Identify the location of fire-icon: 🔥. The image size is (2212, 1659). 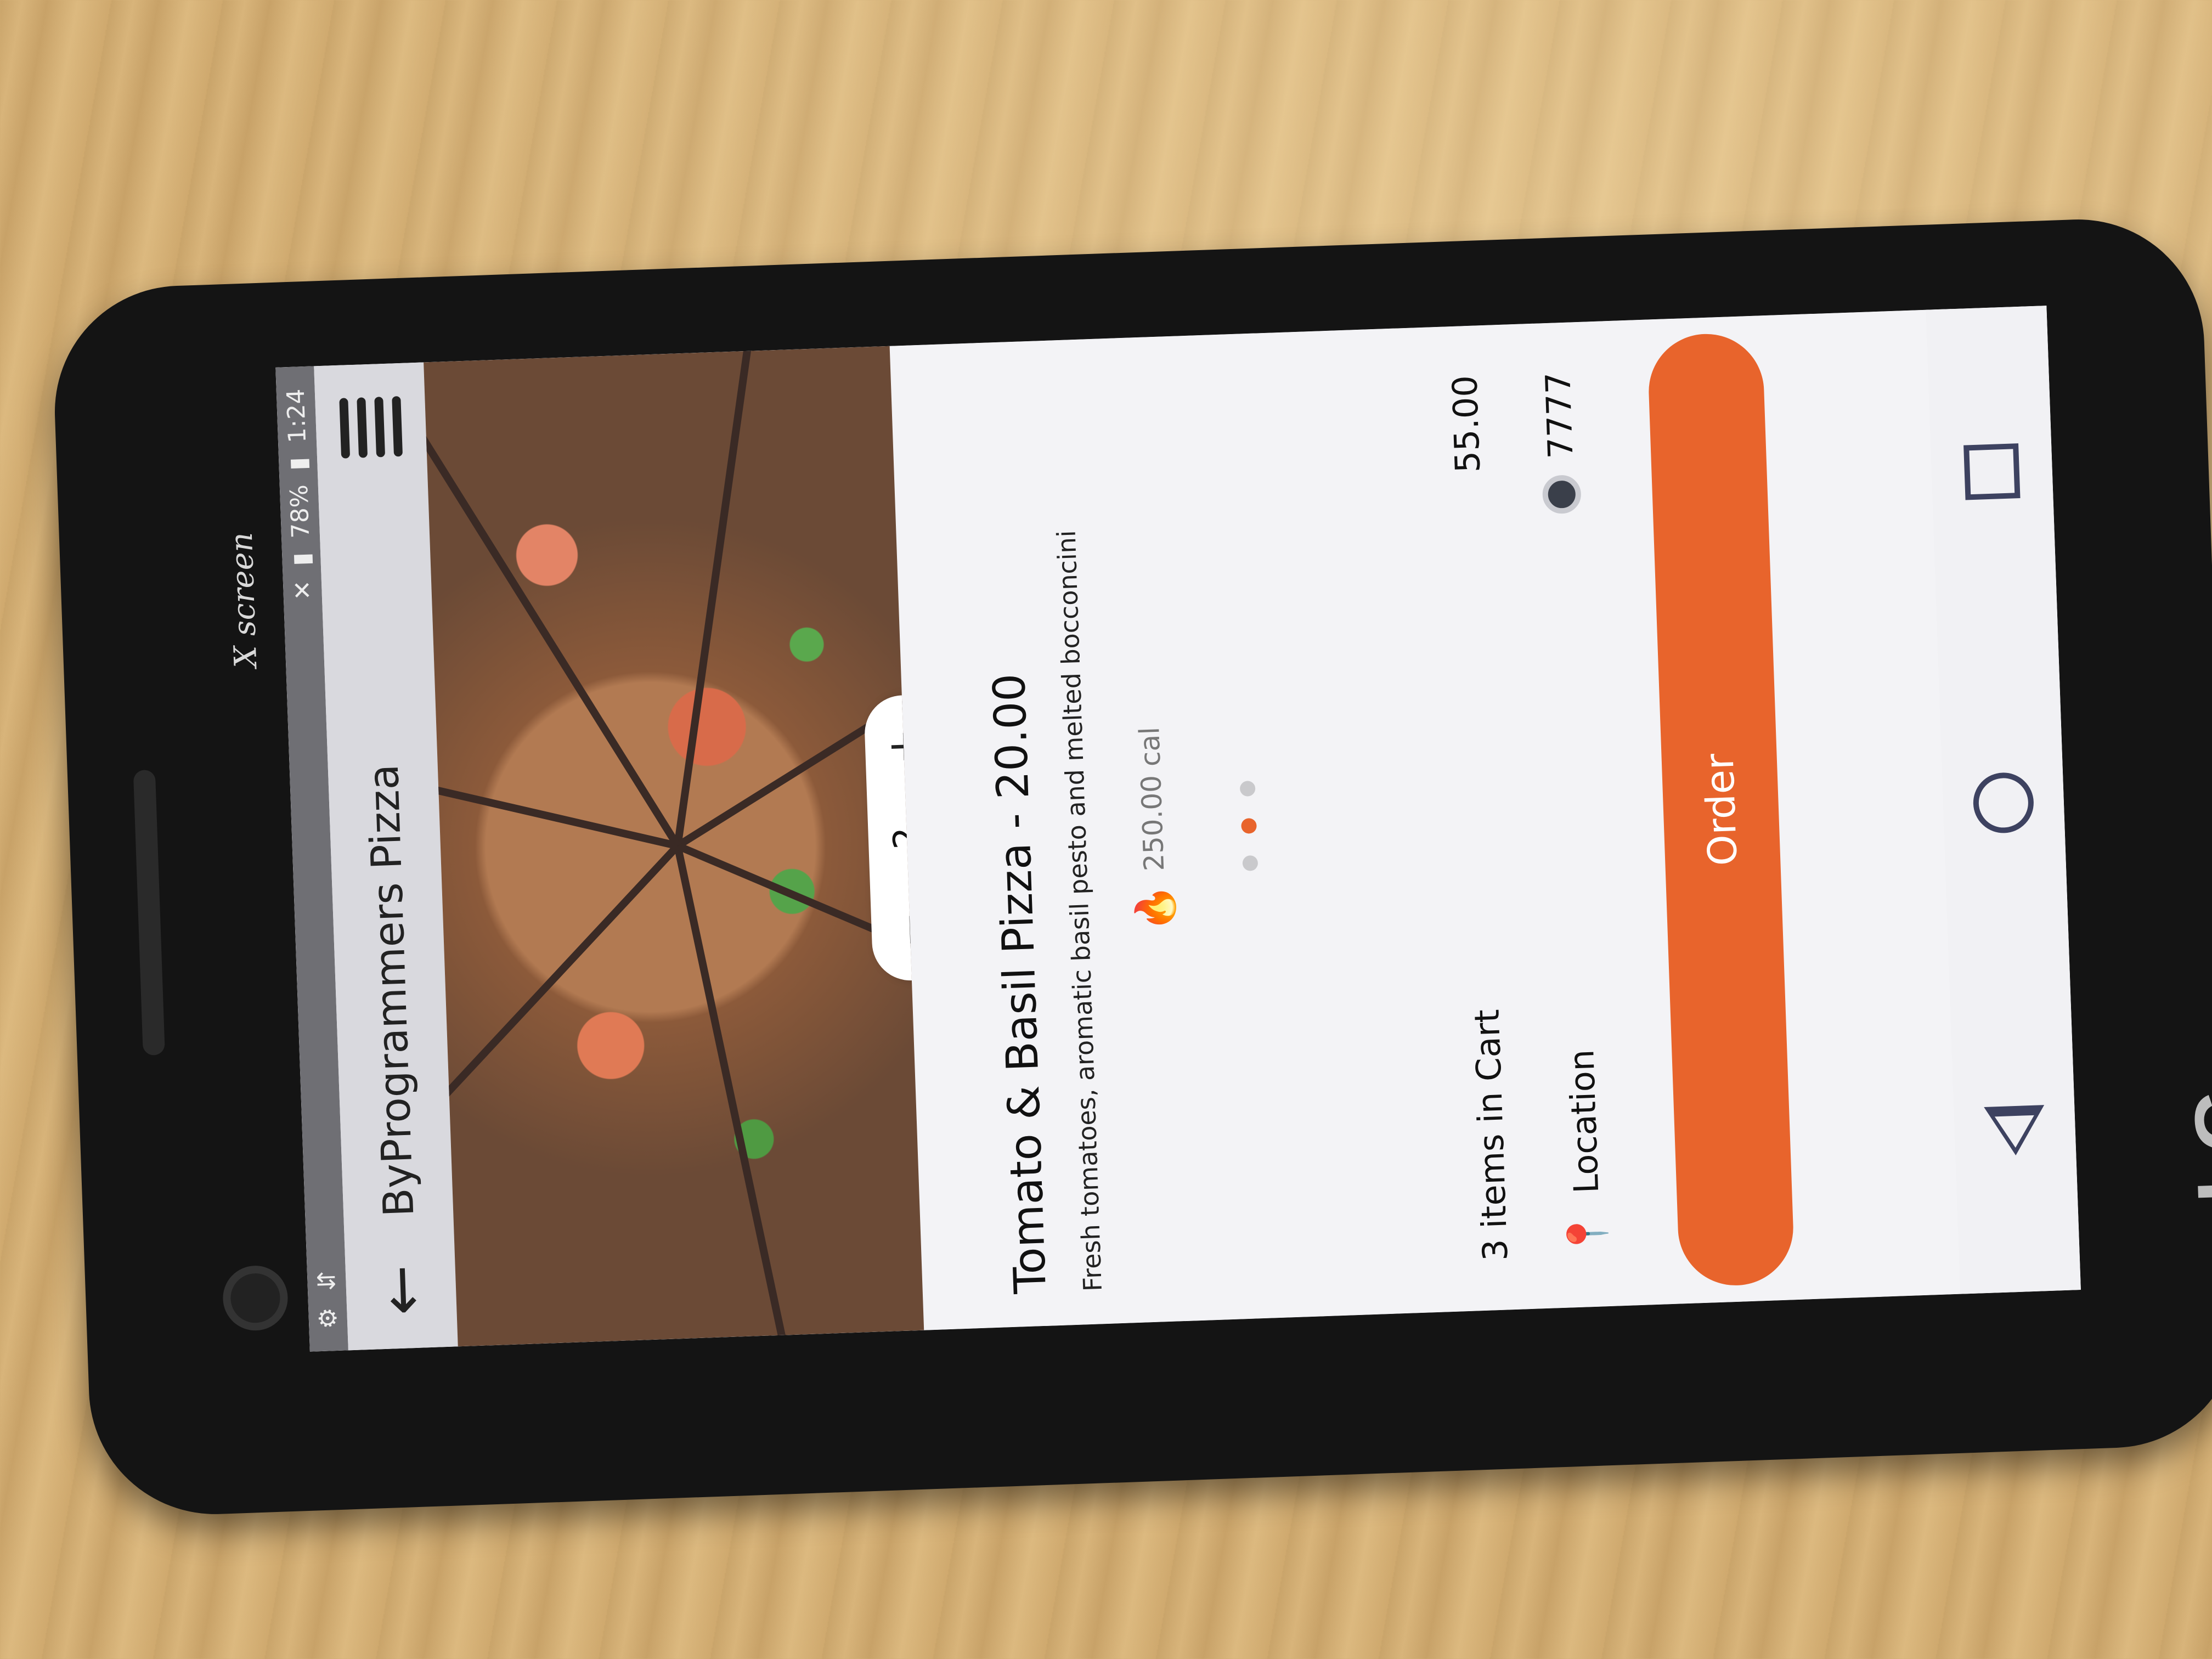
(1156, 908).